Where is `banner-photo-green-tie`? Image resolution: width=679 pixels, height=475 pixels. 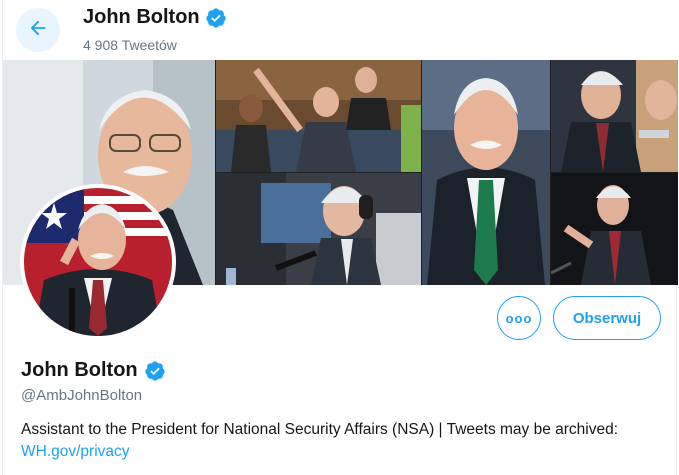 banner-photo-green-tie is located at coordinates (486, 172).